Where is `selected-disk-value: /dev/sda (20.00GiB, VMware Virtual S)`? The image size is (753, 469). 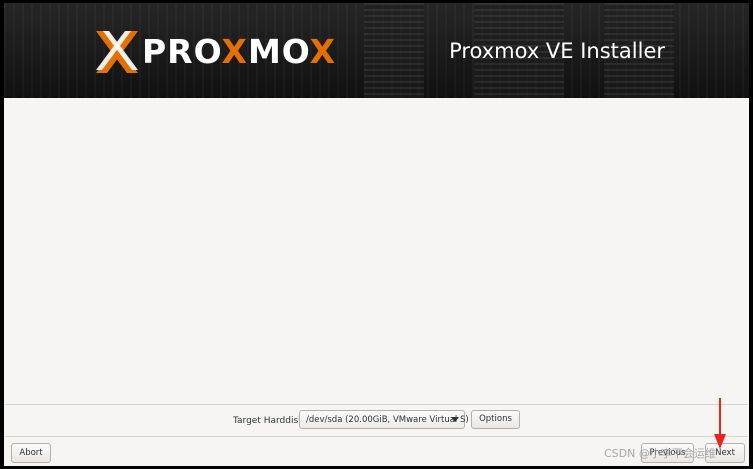
selected-disk-value: /dev/sda (20.00GiB, VMware Virtual S) is located at coordinates (387, 420).